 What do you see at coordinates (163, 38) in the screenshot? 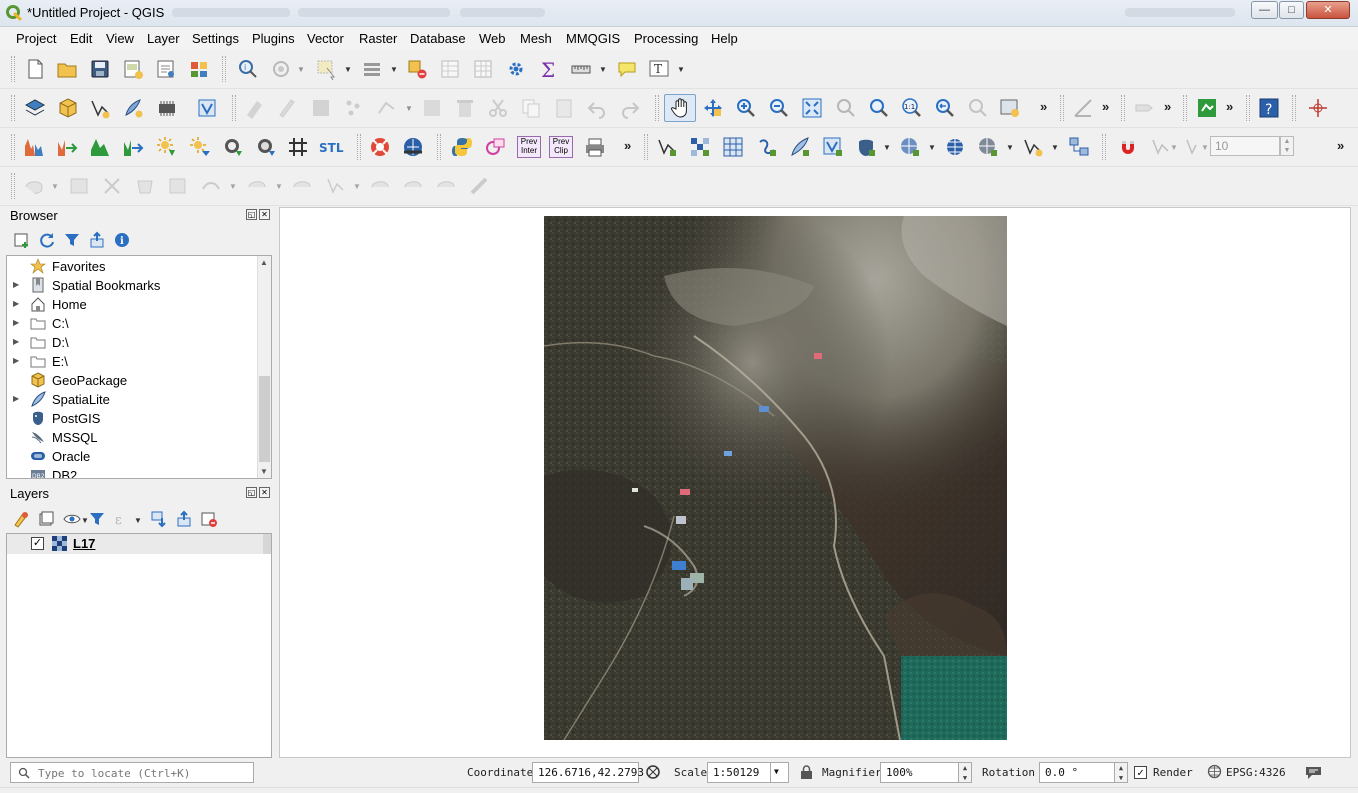
I see `menu-layer: Layer` at bounding box center [163, 38].